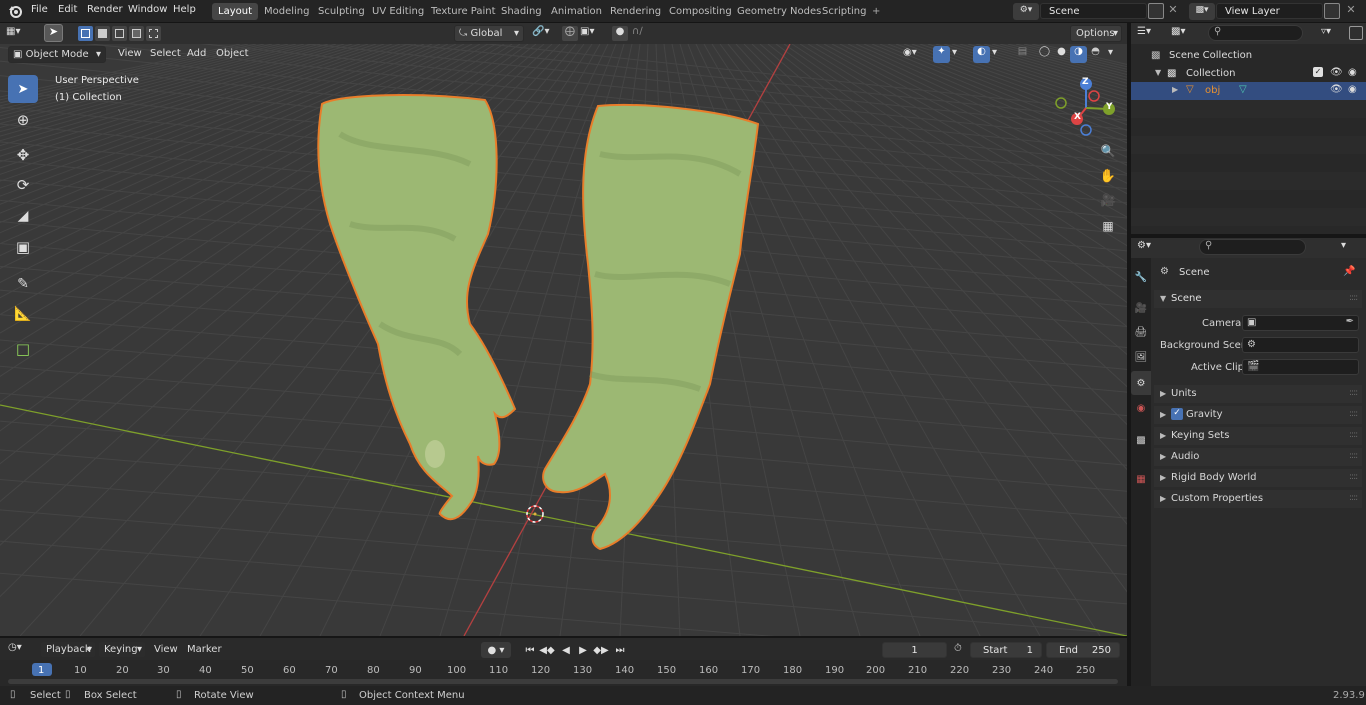 This screenshot has width=1366, height=705. I want to click on menu-object: Object, so click(232, 53).